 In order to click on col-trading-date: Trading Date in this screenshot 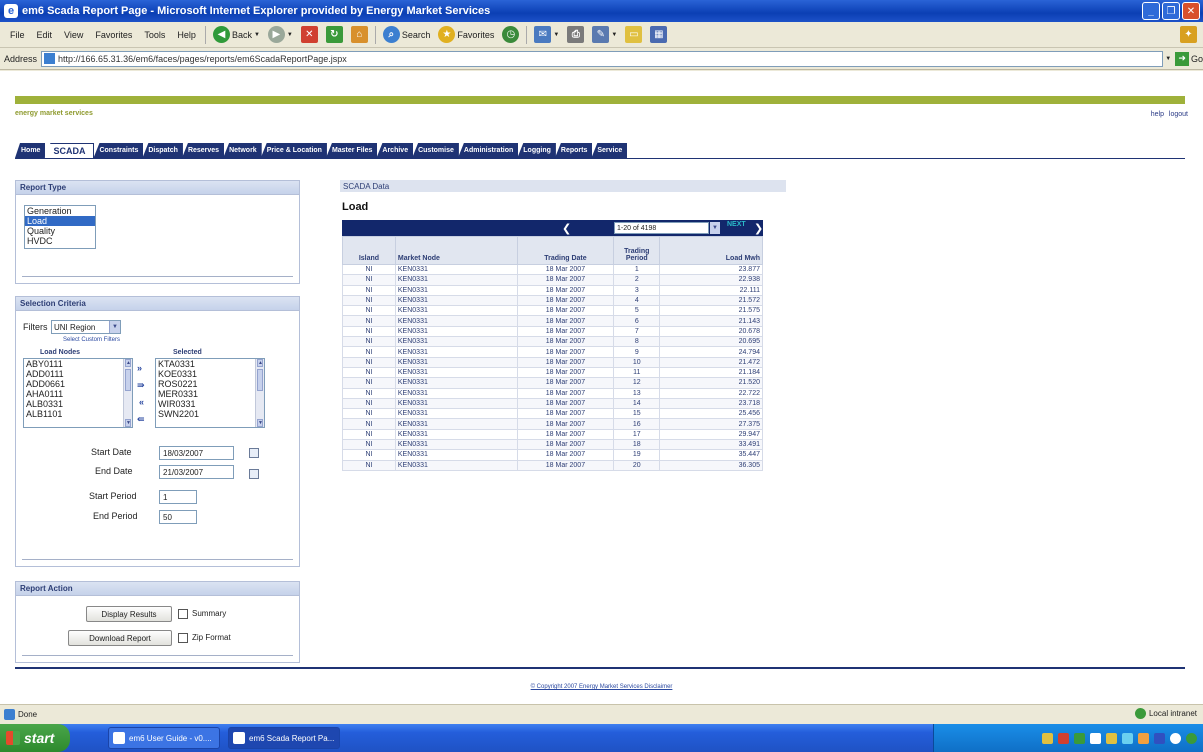, I will do `click(565, 250)`.